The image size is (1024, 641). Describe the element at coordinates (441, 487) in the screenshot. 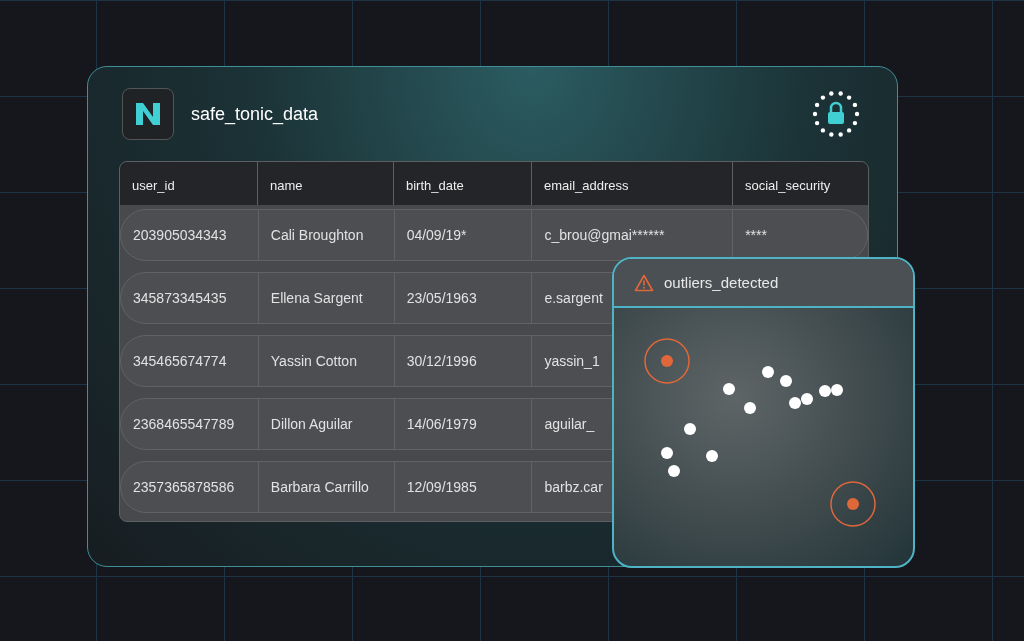

I see `table-cell: 12/09/1985` at that location.